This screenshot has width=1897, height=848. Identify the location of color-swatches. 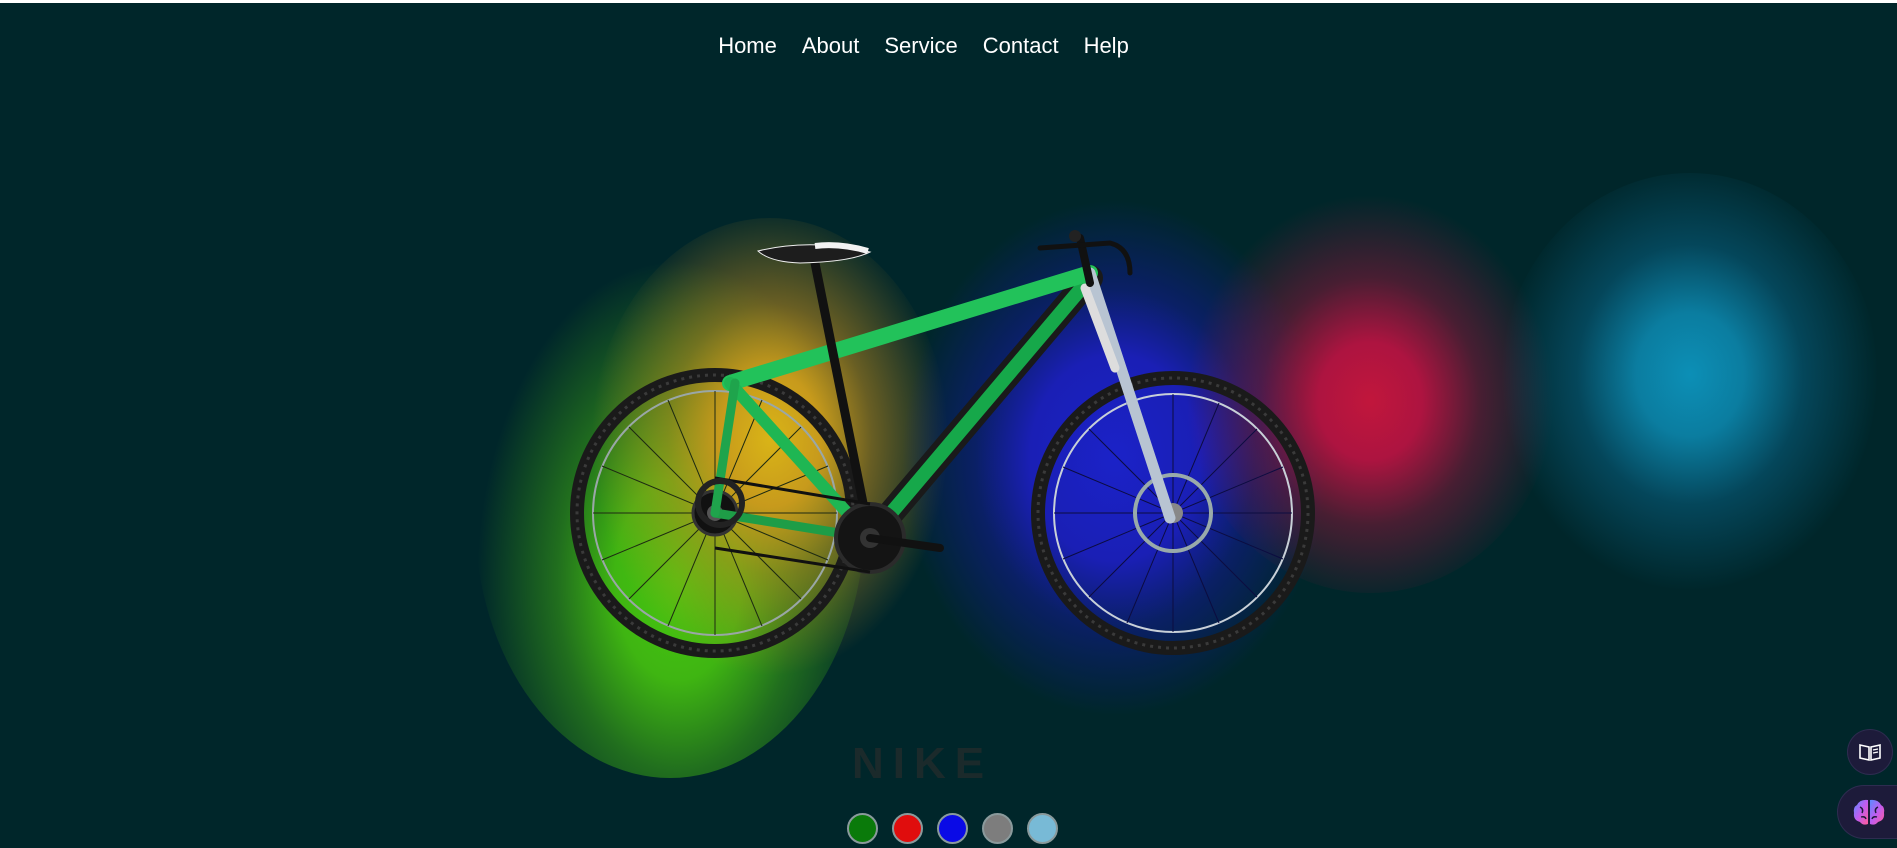
(952, 828).